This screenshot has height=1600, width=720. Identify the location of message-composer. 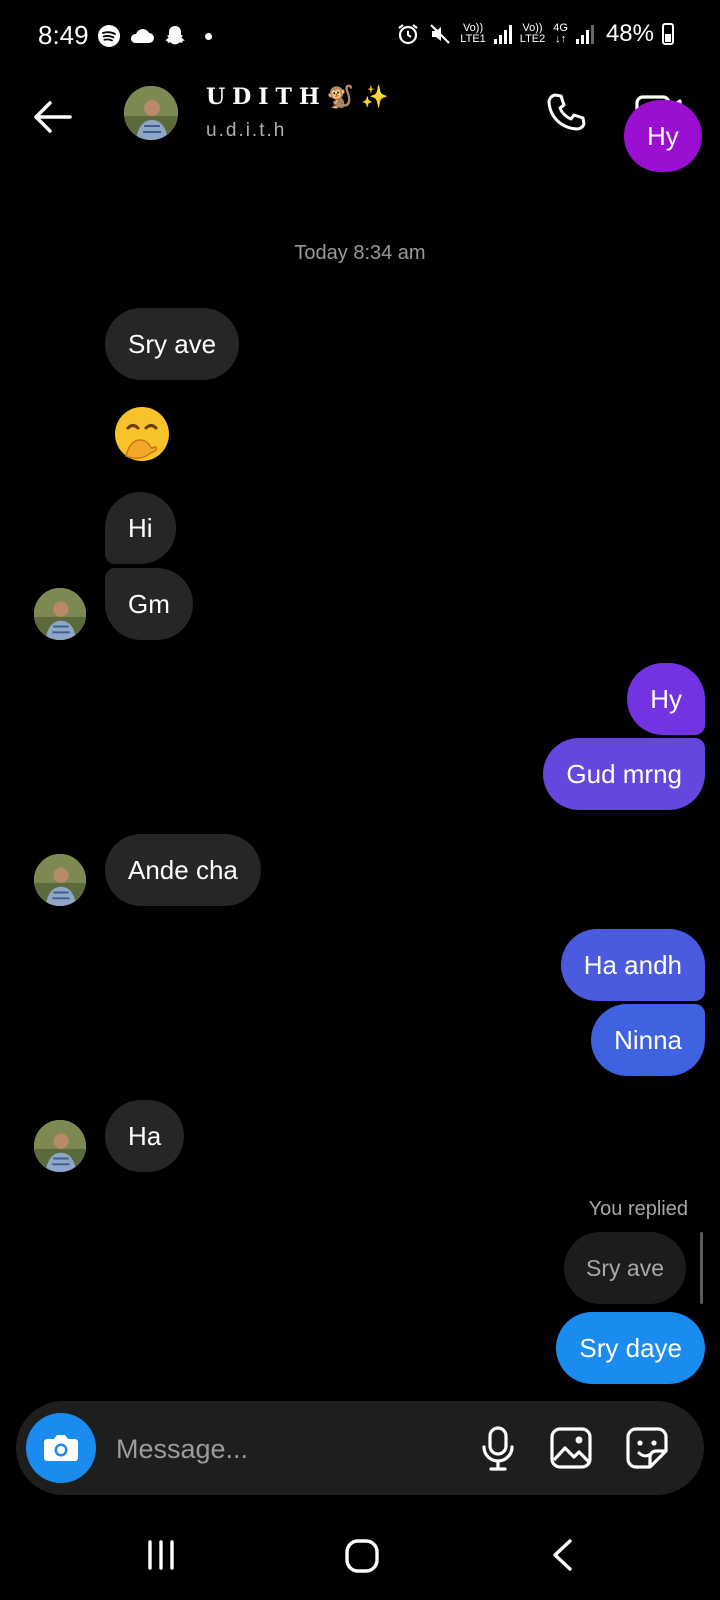
(360, 1448).